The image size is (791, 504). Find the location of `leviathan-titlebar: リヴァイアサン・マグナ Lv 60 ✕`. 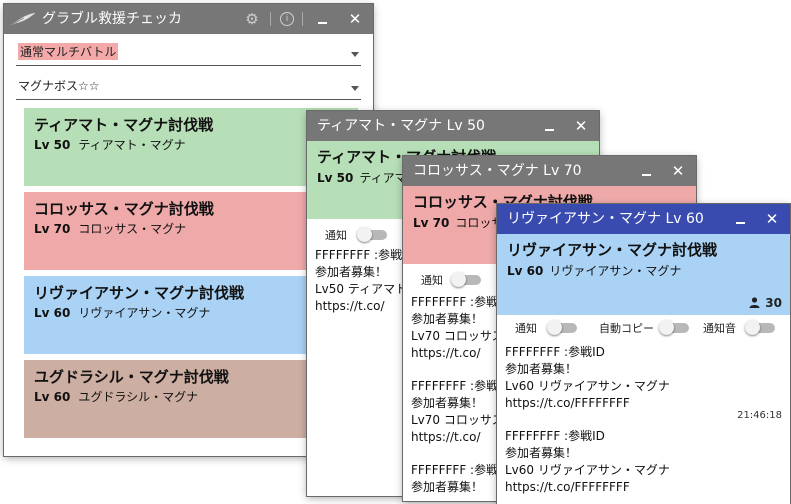

leviathan-titlebar: リヴァイアサン・マグナ Lv 60 ✕ is located at coordinates (643, 219).